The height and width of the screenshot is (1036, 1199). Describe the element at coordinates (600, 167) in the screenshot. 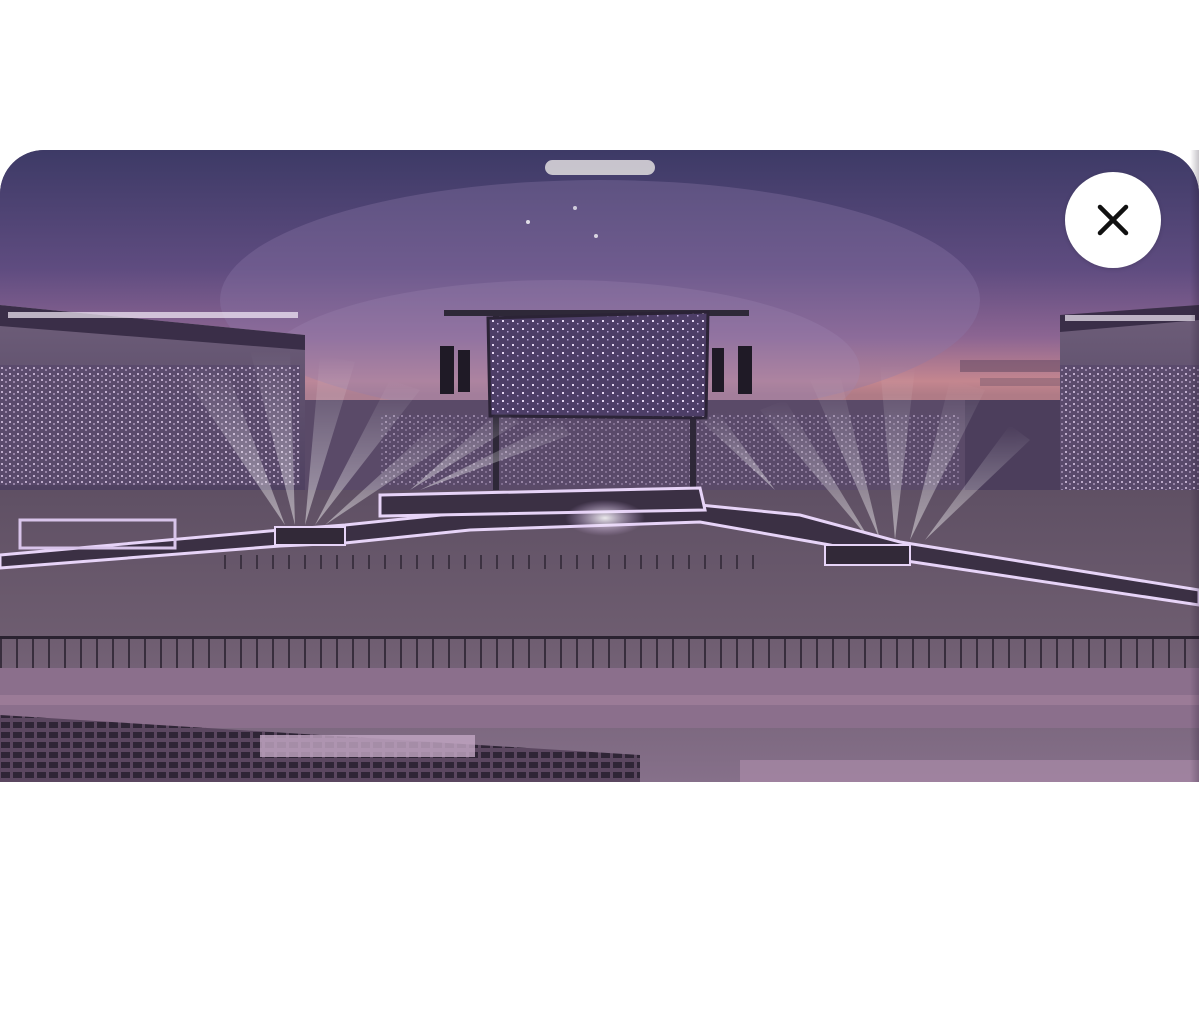

I see `drag-handle` at that location.